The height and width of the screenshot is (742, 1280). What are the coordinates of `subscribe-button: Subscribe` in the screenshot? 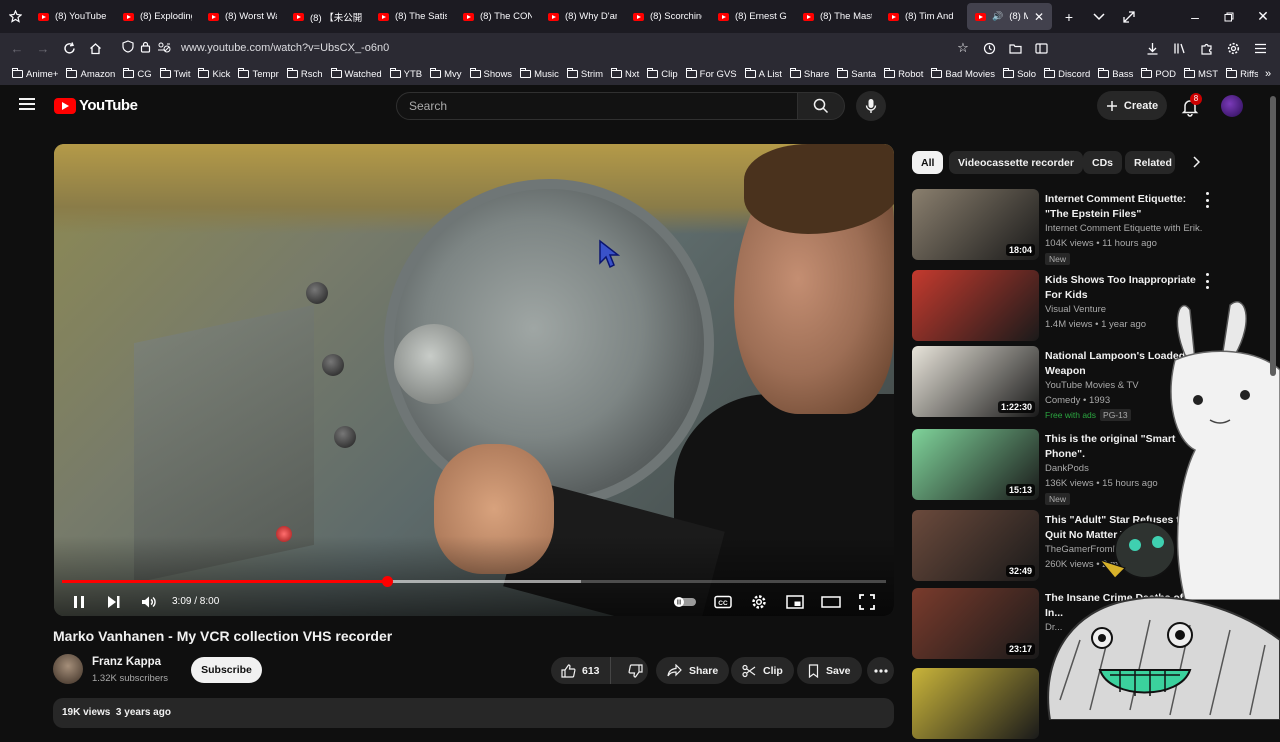 It's located at (226, 670).